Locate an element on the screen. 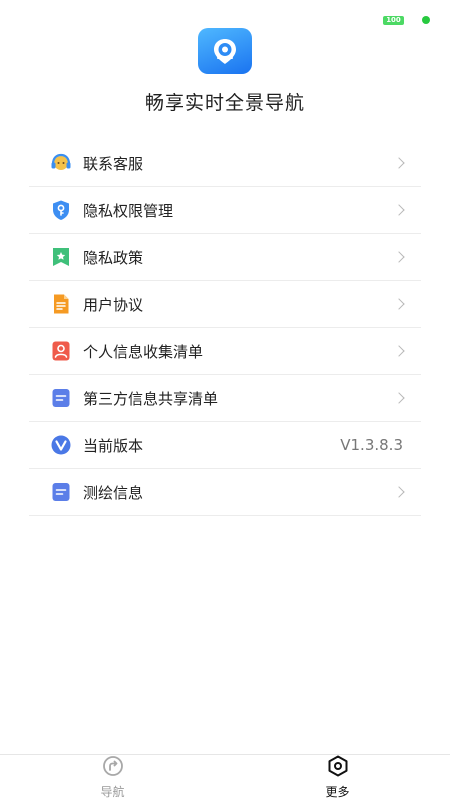 The height and width of the screenshot is (800, 450). hexagon-settings-icon is located at coordinates (338, 768).